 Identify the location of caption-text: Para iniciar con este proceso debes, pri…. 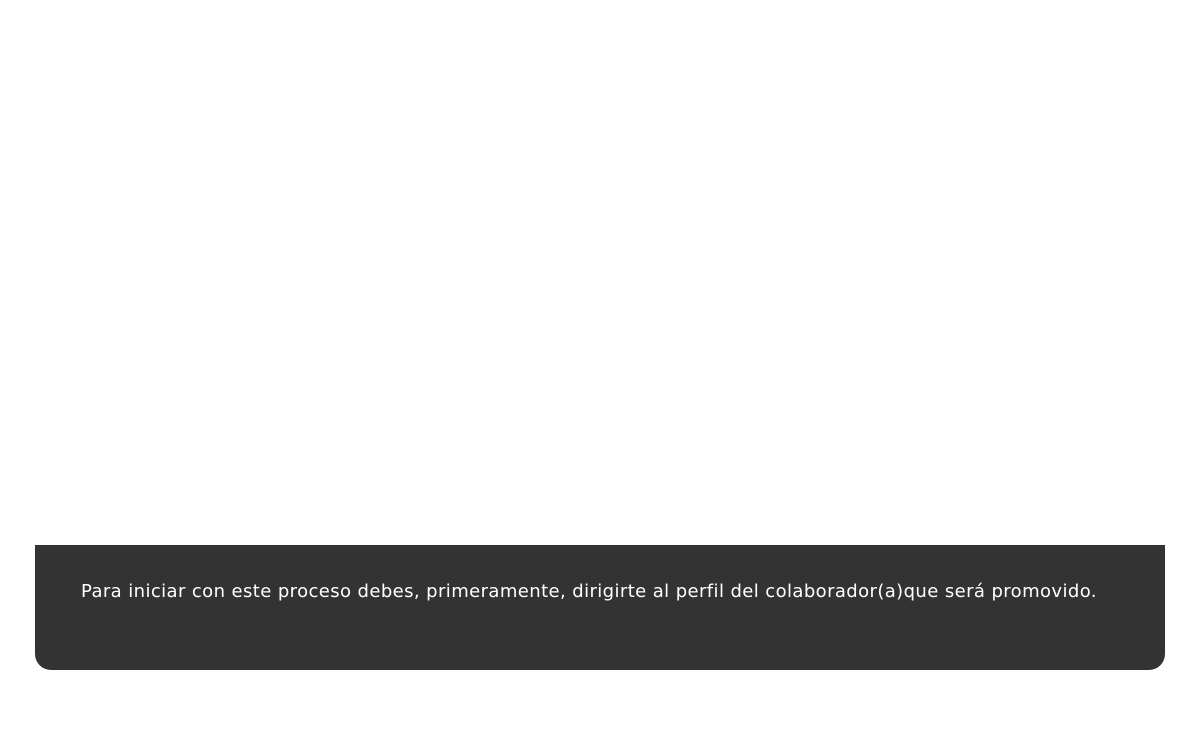
(589, 591).